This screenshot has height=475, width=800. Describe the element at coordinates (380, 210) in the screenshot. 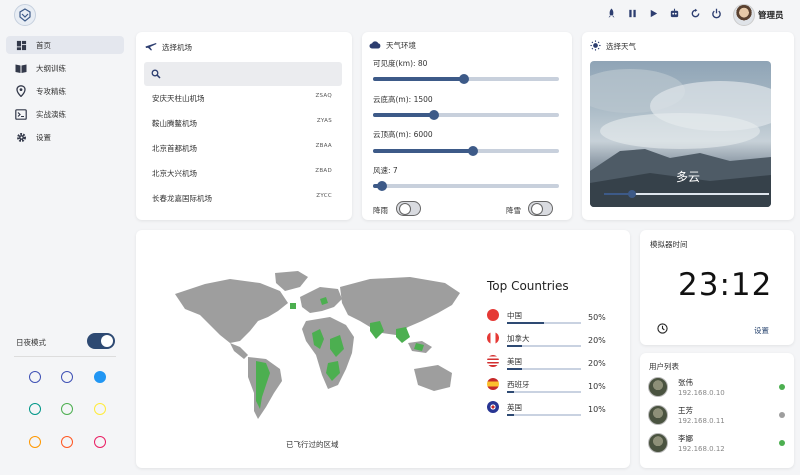

I see `rain-label: 降雨` at that location.